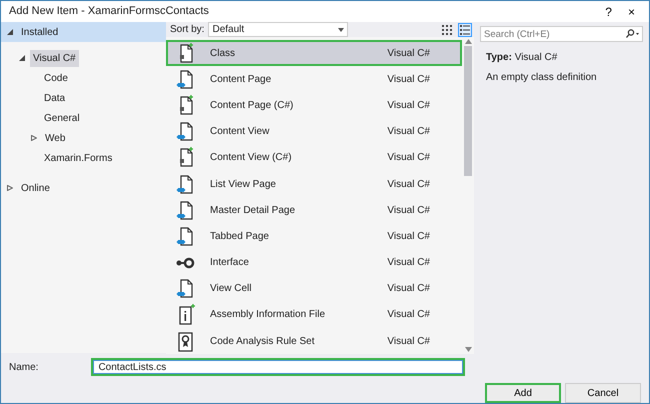 This screenshot has width=650, height=404. I want to click on template-item: Code Analysis Rule Set Visual C#, so click(314, 341).